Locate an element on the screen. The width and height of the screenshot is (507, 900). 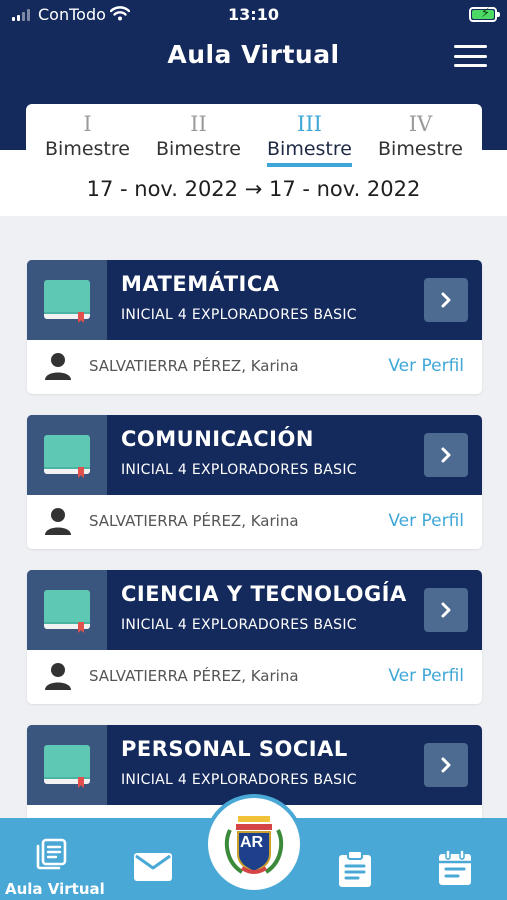
tab-roman: IV is located at coordinates (420, 124).